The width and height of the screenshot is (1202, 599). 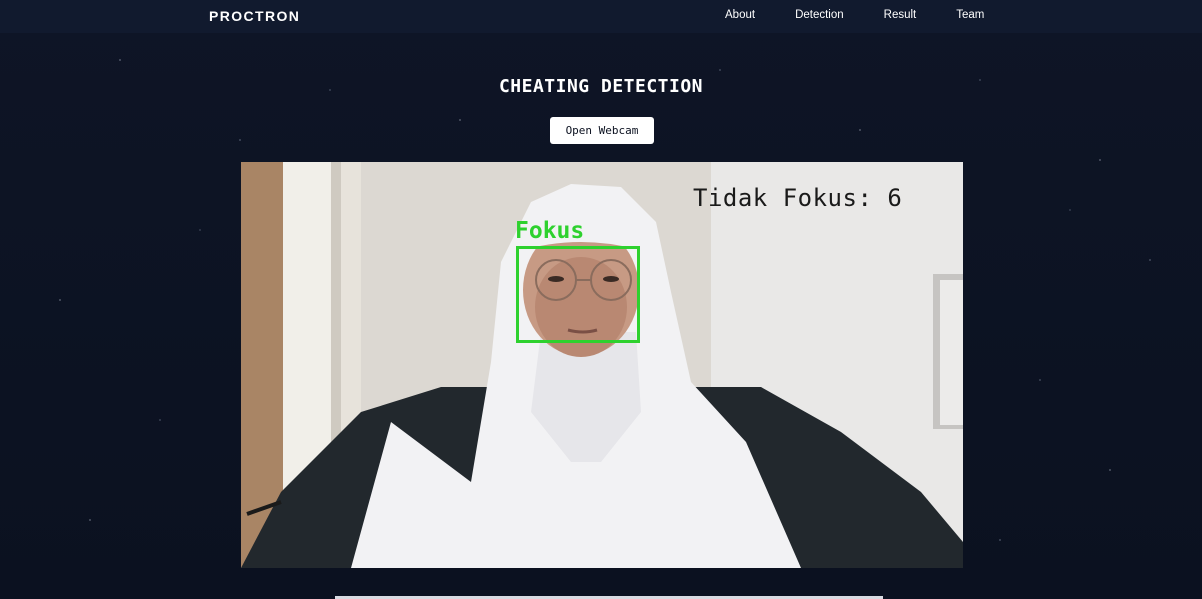 What do you see at coordinates (798, 198) in the screenshot?
I see `unfocused-count-label: Tidak Fokus: 6` at bounding box center [798, 198].